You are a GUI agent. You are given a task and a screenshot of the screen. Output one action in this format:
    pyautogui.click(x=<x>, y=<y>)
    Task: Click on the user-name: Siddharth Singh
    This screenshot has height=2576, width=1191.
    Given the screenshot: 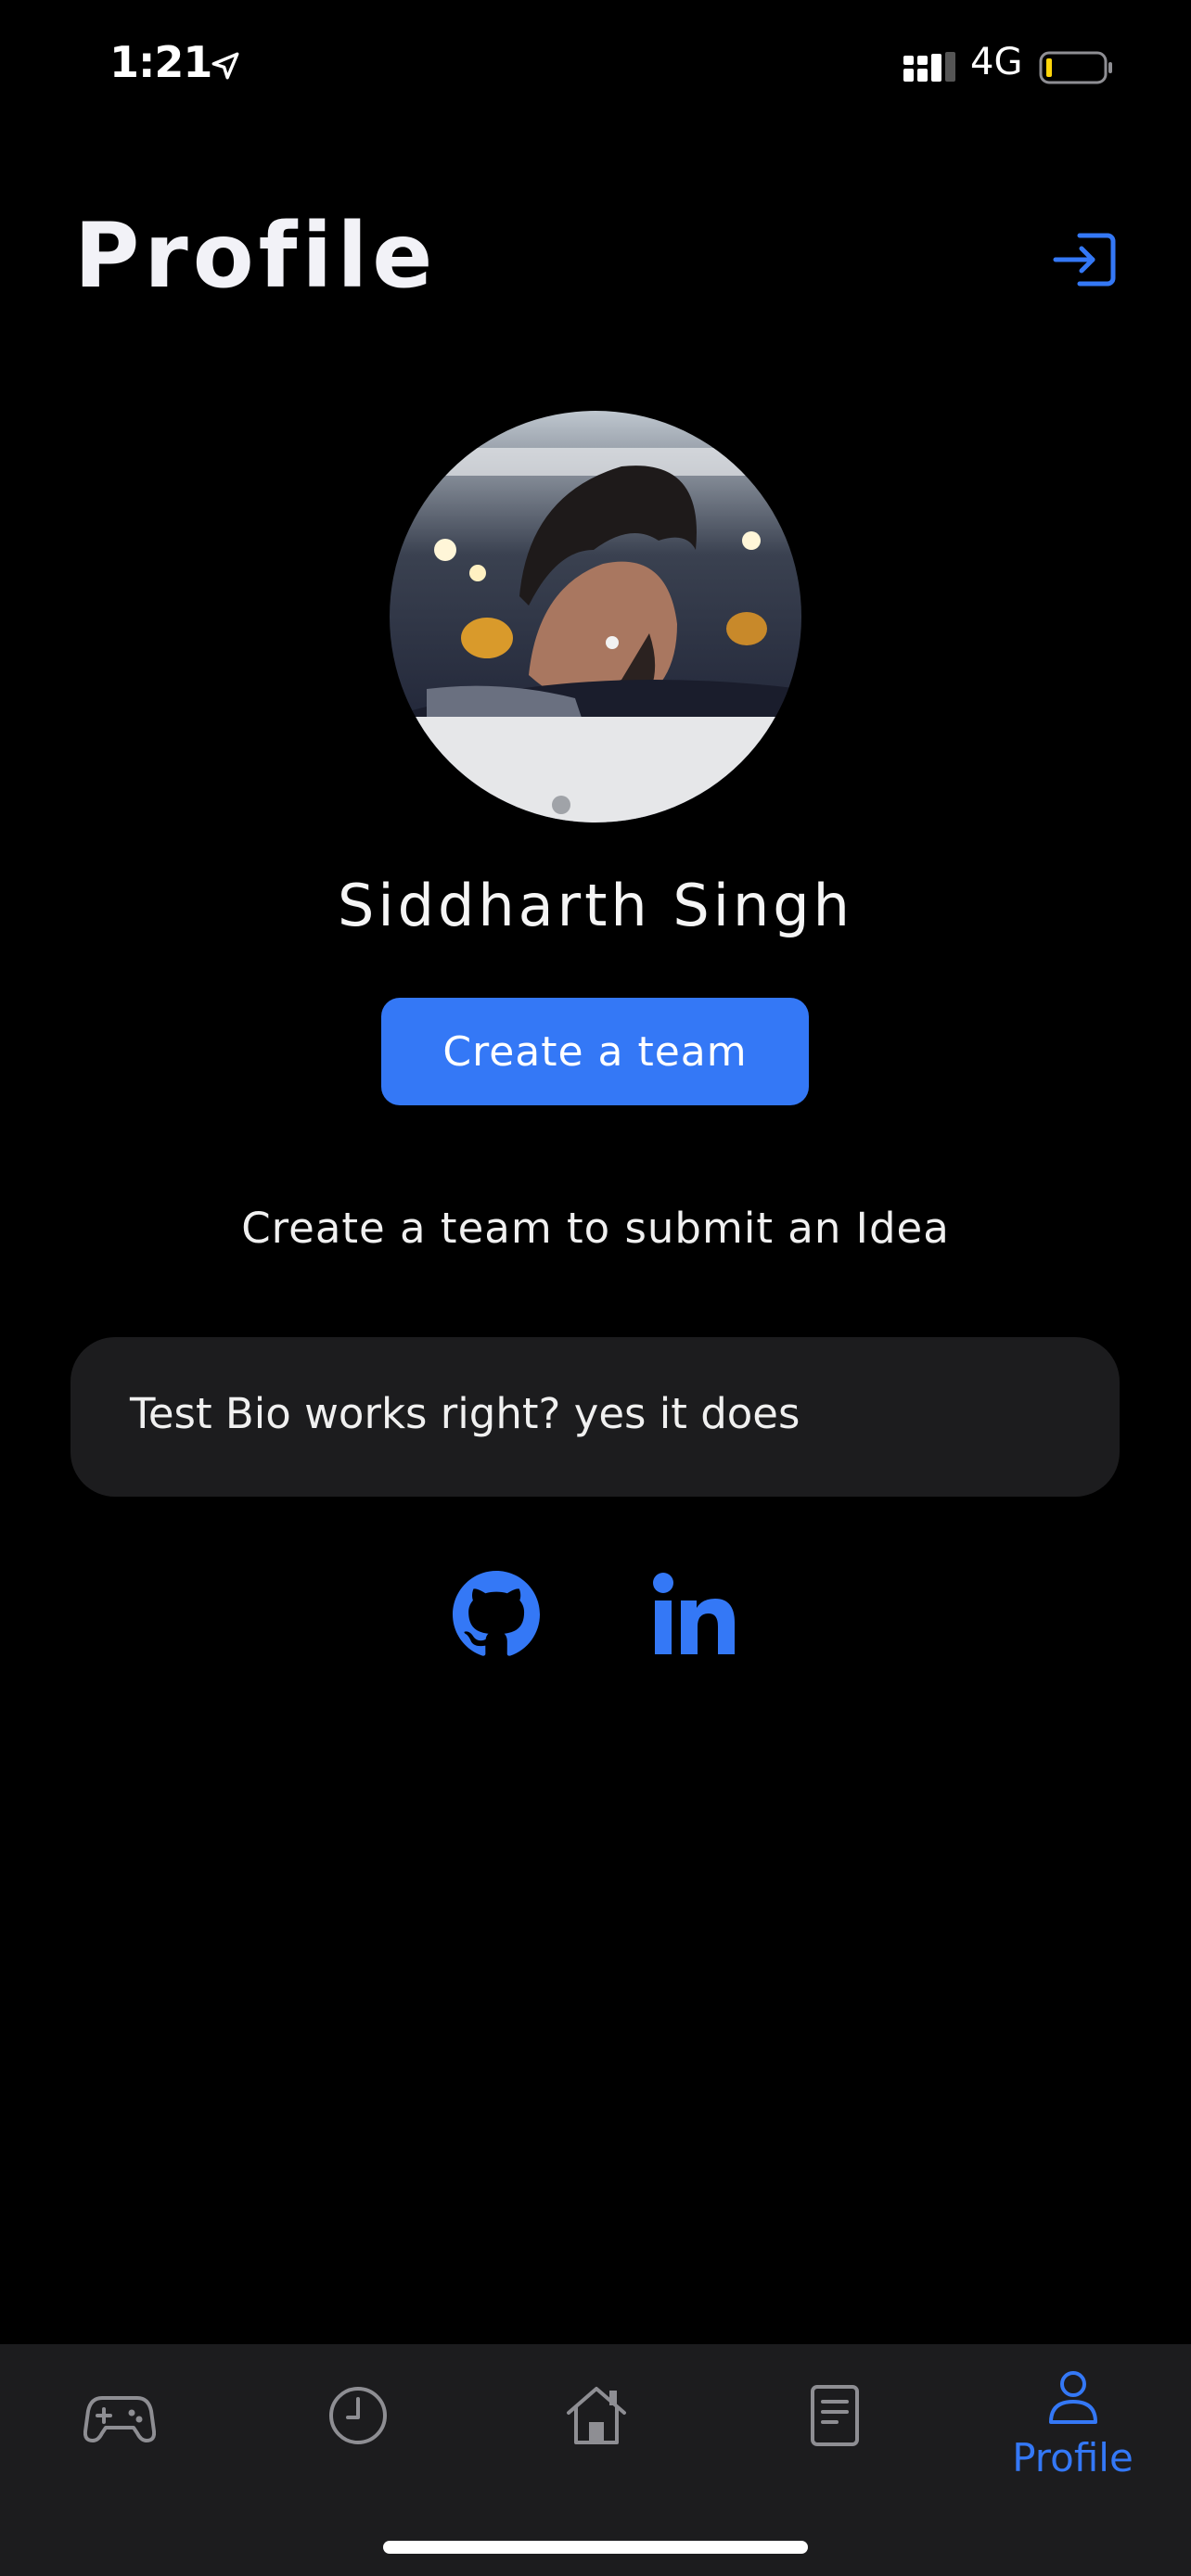 What is the action you would take?
    pyautogui.click(x=595, y=906)
    